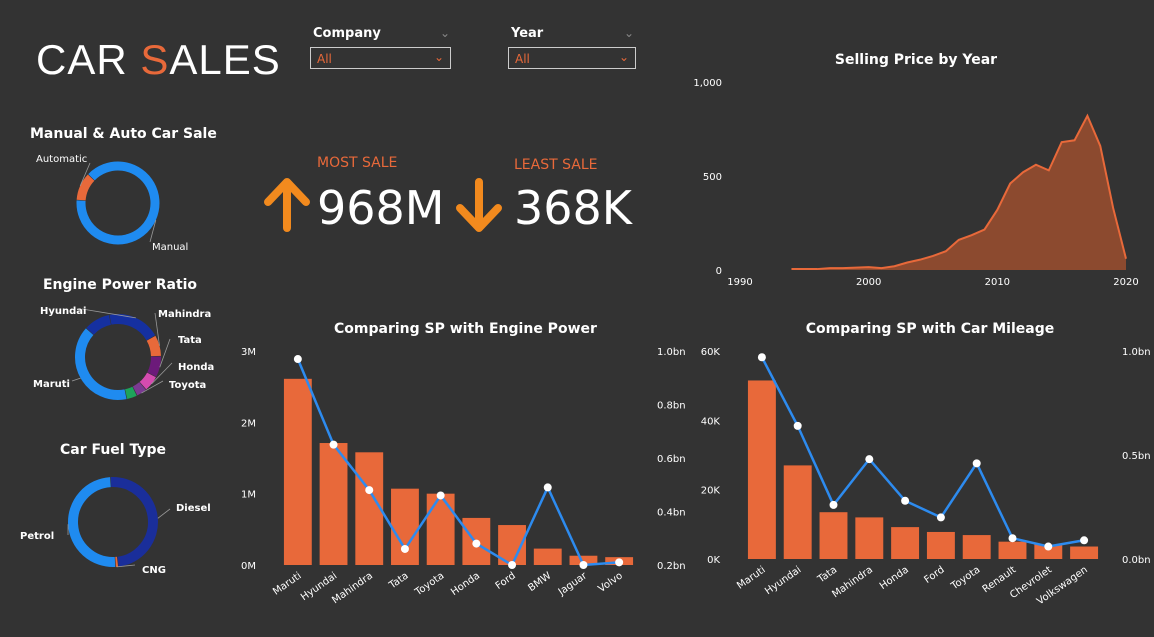  What do you see at coordinates (101, 364) in the screenshot?
I see `slice-maruti` at bounding box center [101, 364].